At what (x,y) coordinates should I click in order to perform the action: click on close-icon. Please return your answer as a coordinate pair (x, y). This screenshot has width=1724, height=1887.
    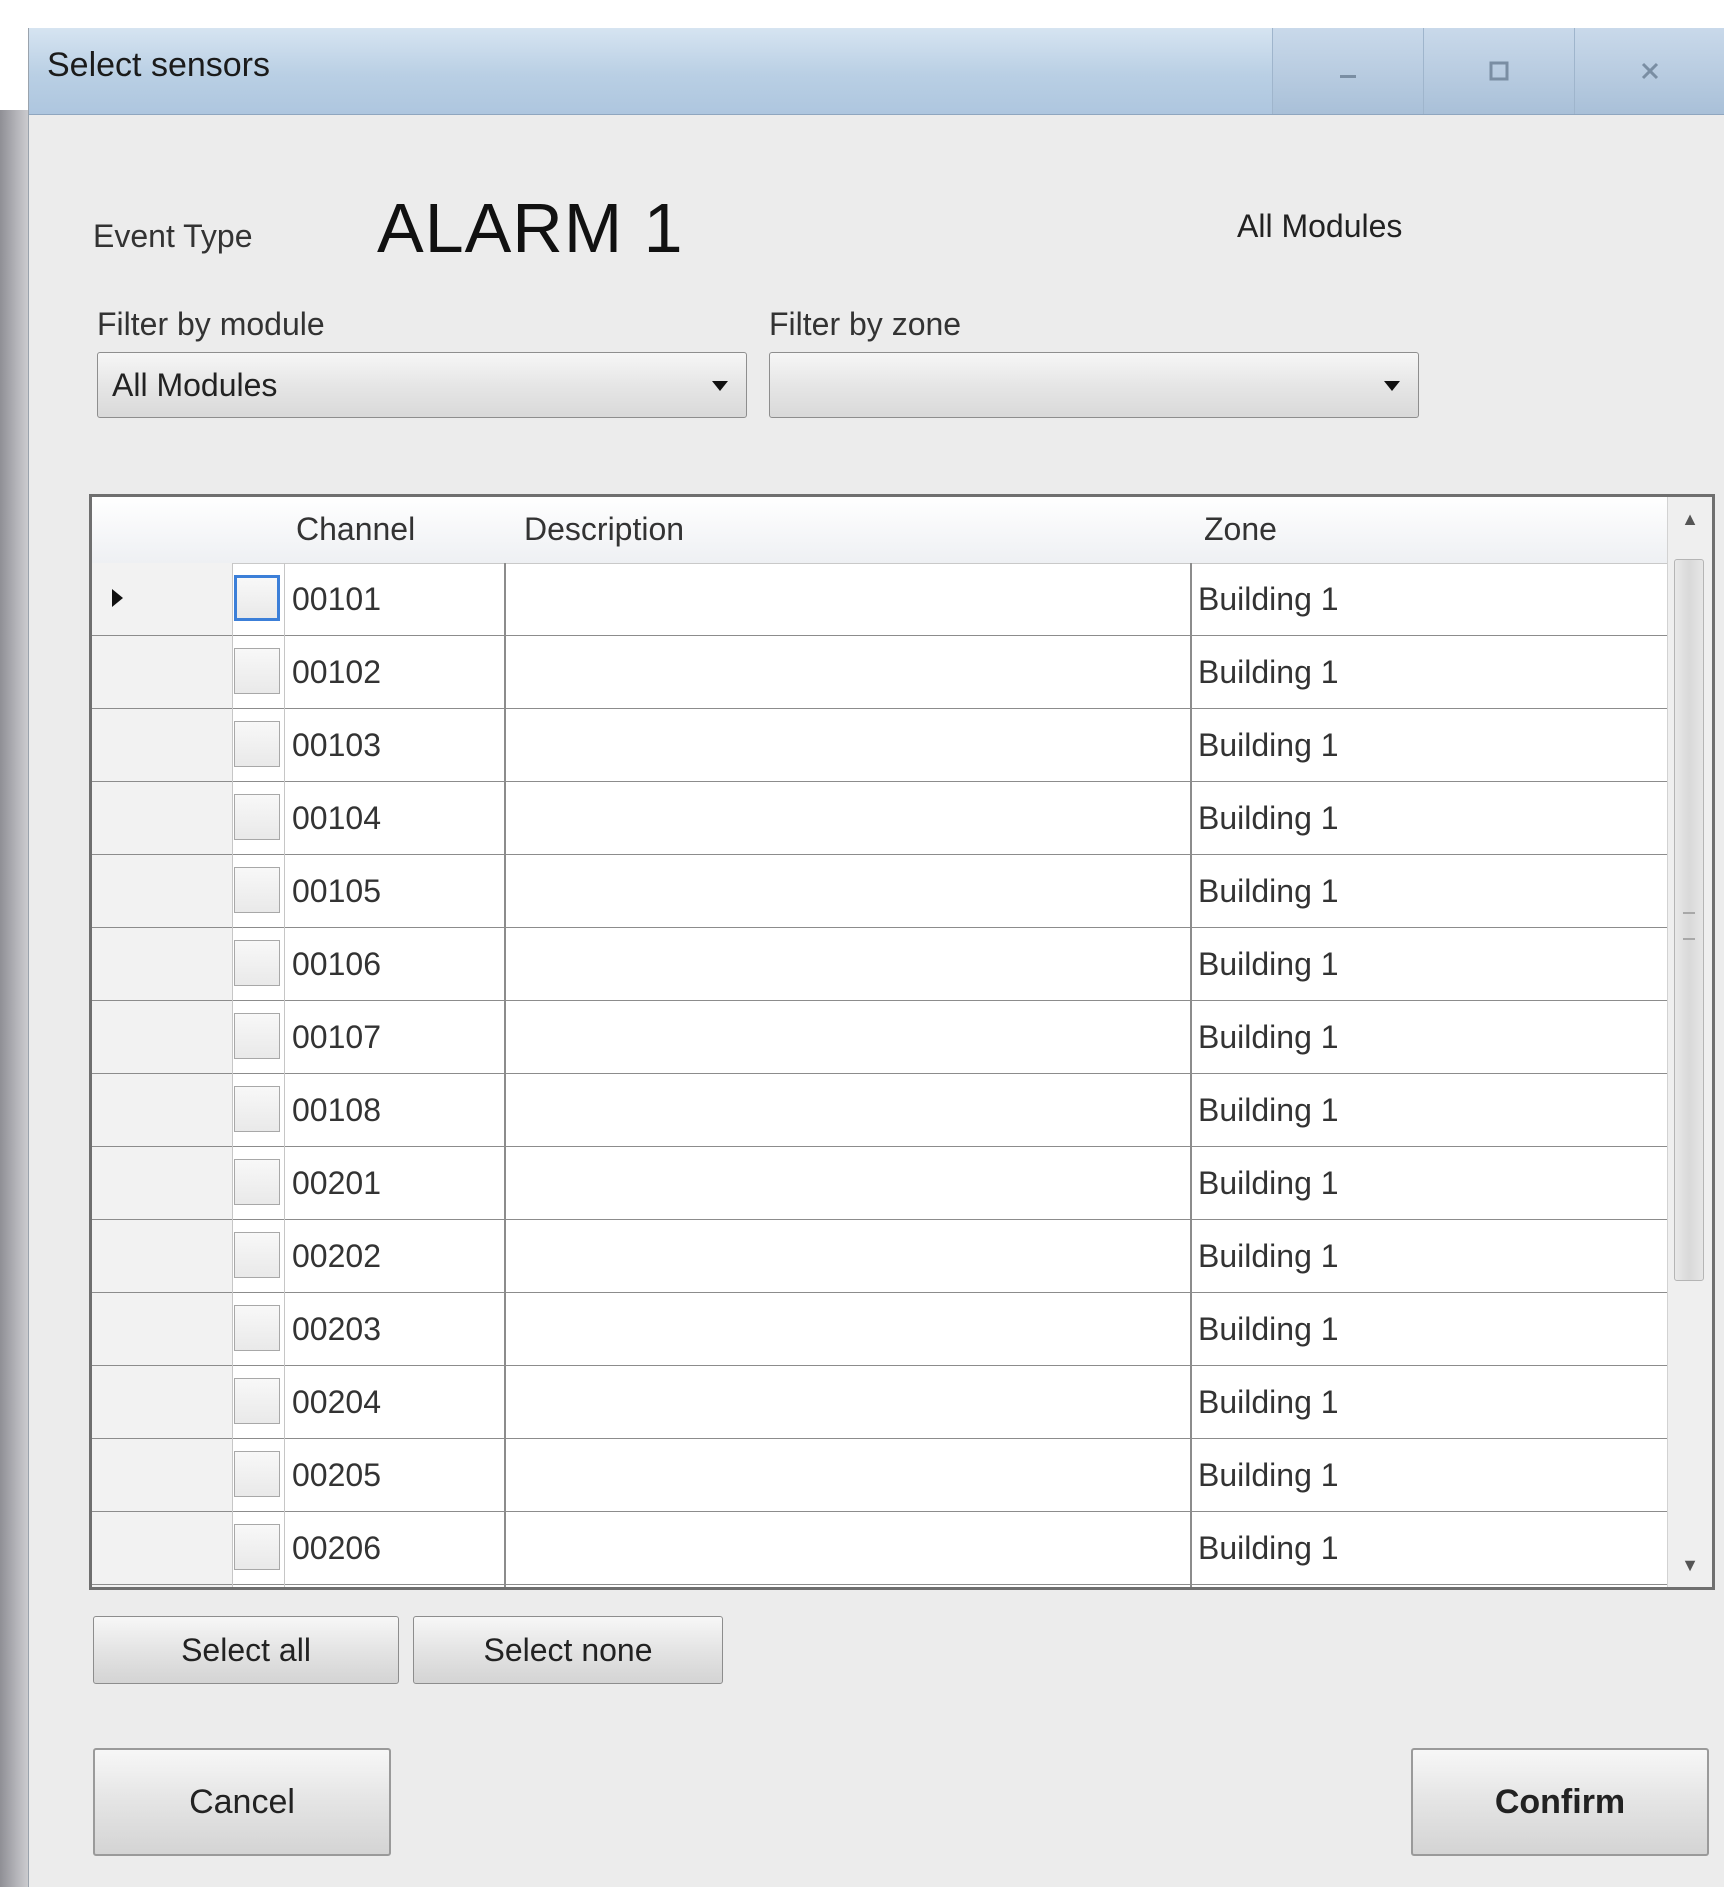
    Looking at the image, I should click on (1650, 71).